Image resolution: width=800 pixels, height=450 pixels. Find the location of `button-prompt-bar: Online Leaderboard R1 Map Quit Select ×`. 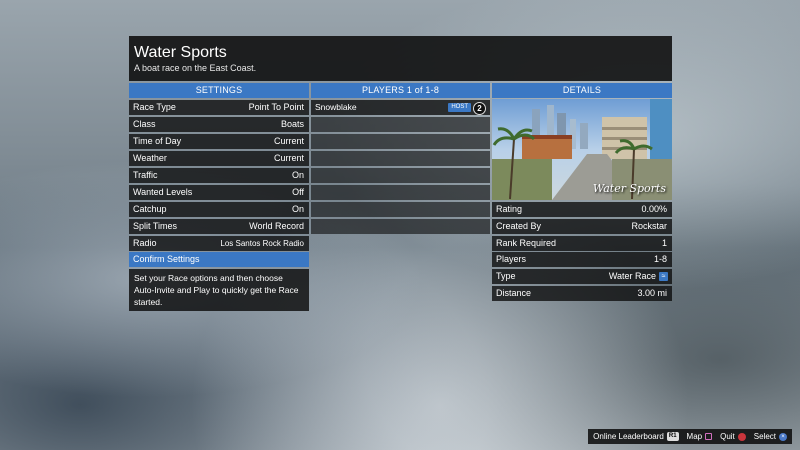

button-prompt-bar: Online Leaderboard R1 Map Quit Select × is located at coordinates (690, 436).